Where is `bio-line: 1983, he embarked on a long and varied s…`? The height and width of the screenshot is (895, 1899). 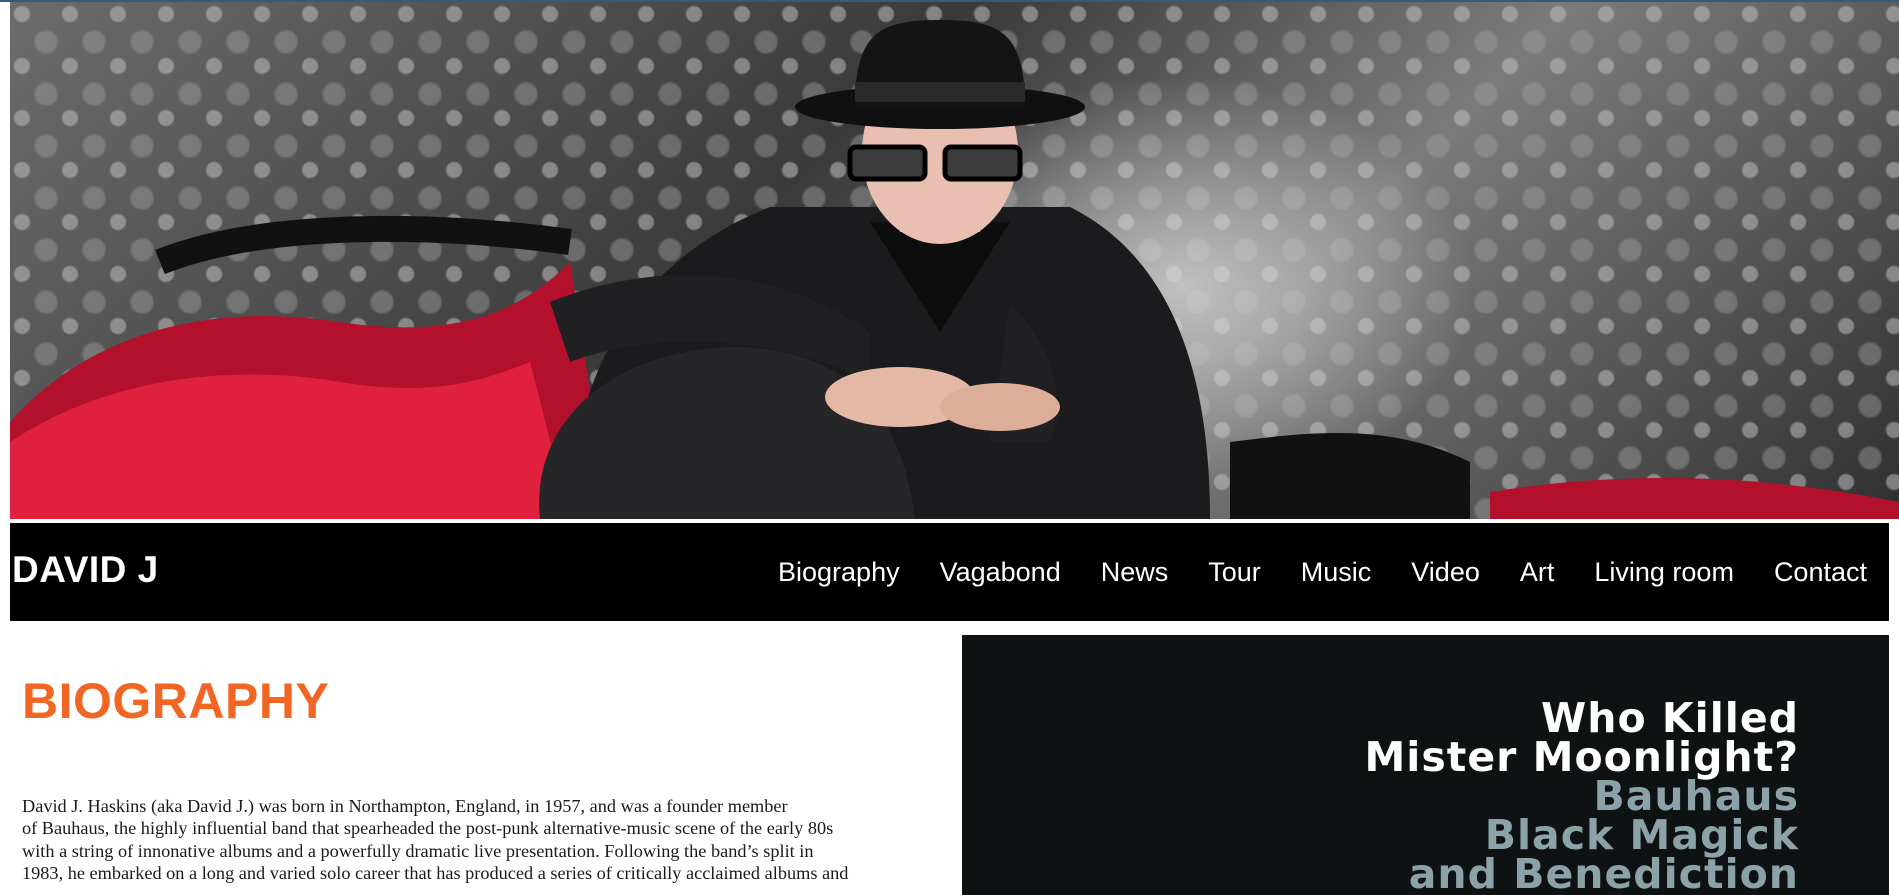 bio-line: 1983, he embarked on a long and varied s… is located at coordinates (435, 873).